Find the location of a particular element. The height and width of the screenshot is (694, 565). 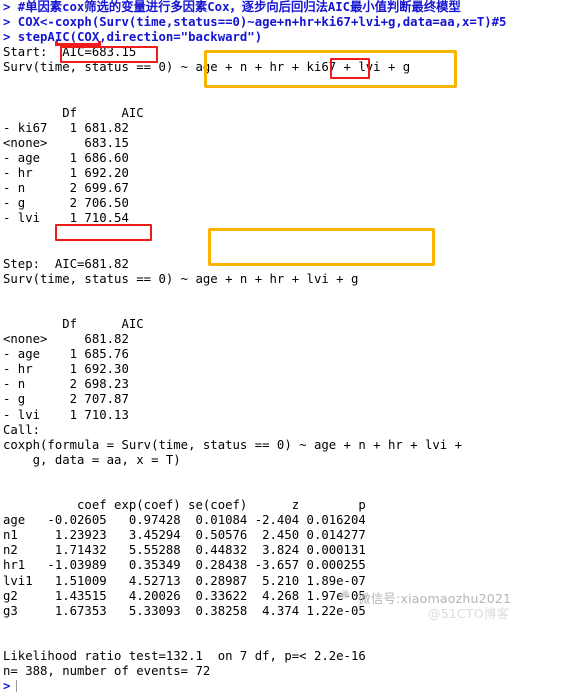

console-command-line: > stepAIC(COX,direction="backward") is located at coordinates (133, 37).